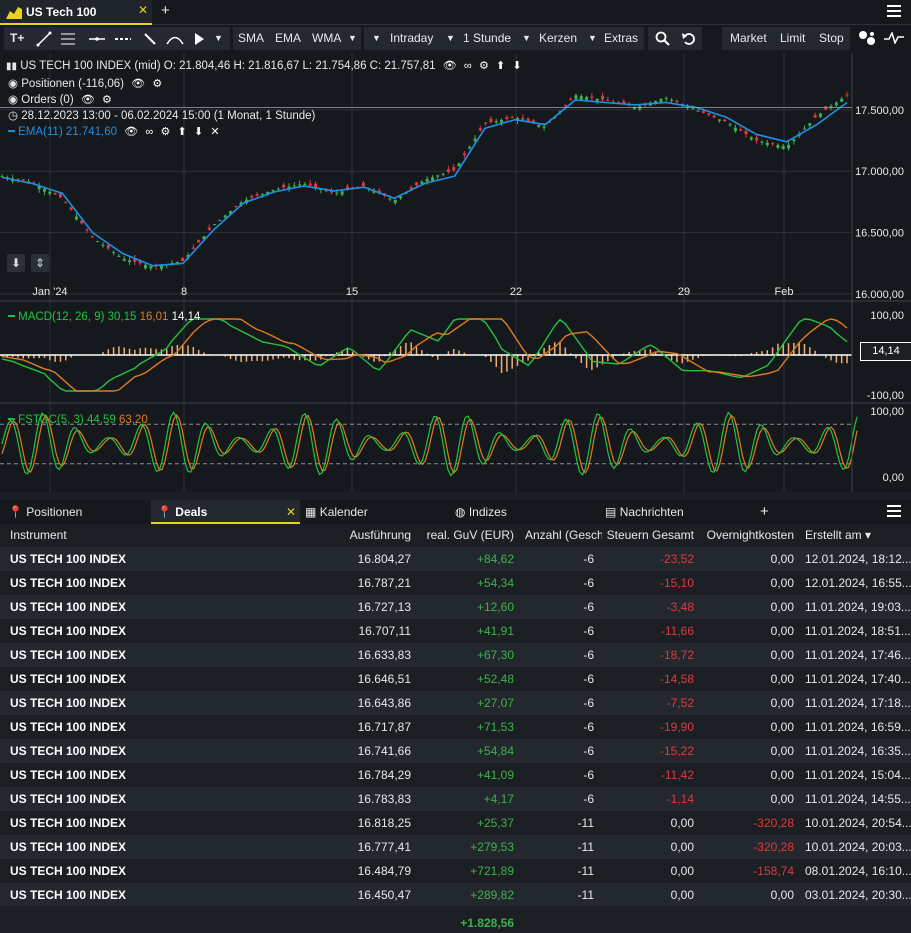  I want to click on tab-deals: 📍 Deals ✕, so click(225, 512).